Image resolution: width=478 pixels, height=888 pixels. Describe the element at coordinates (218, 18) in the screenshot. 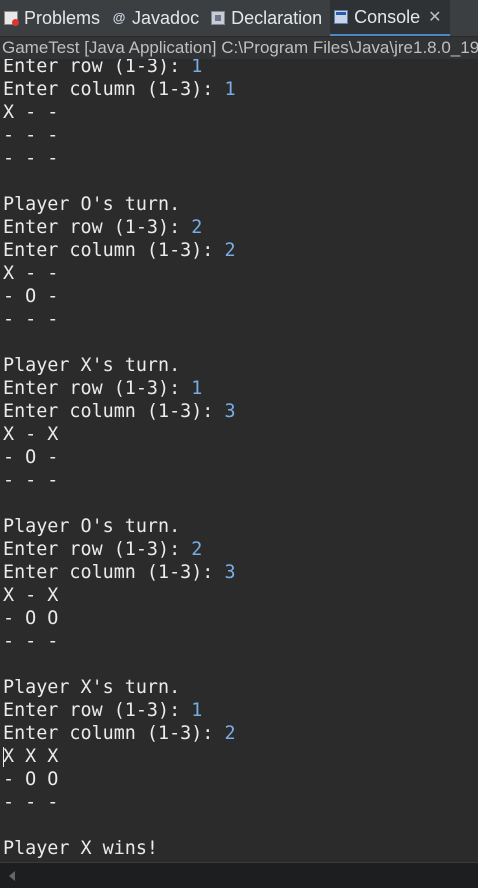

I see `declaration-icon` at that location.